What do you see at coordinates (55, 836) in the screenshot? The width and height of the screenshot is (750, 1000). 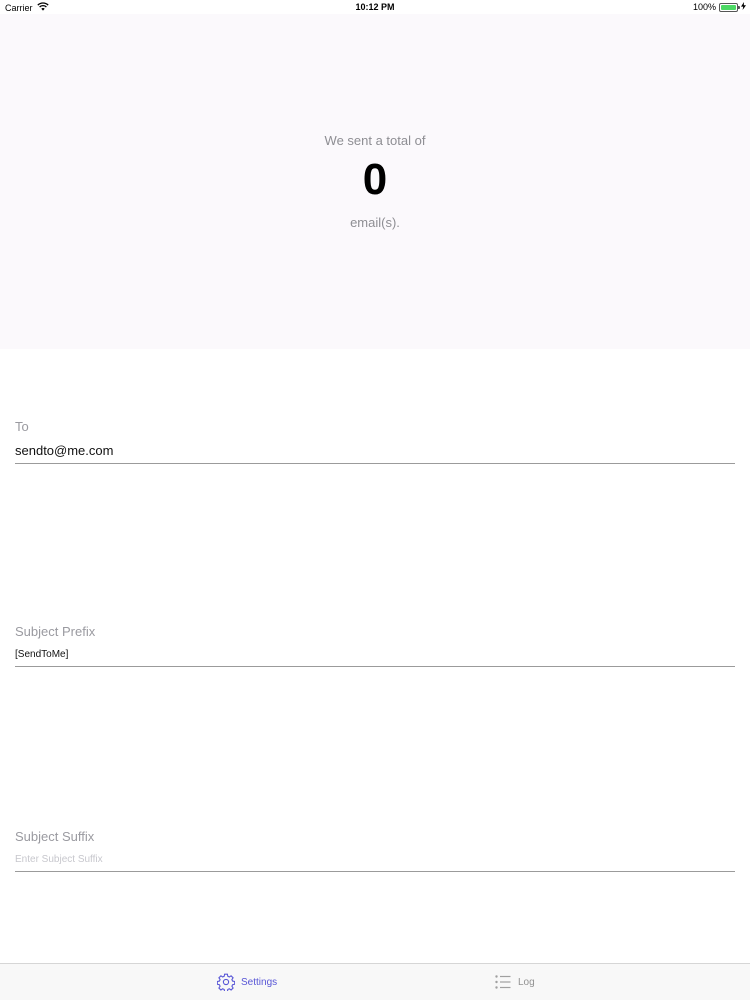 I see `subject-suffix-label: Subject Suffix` at bounding box center [55, 836].